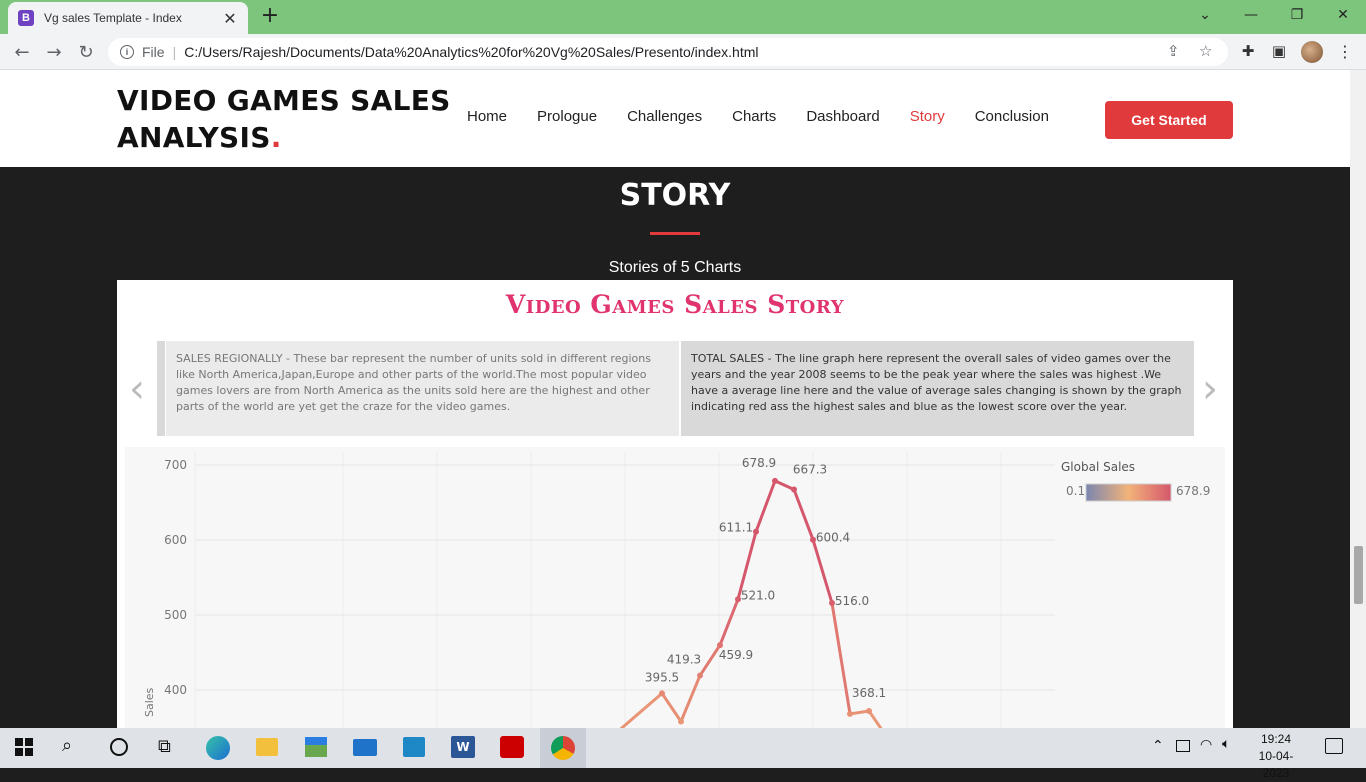 The height and width of the screenshot is (782, 1366). What do you see at coordinates (153, 52) in the screenshot?
I see `url-scheme: File` at bounding box center [153, 52].